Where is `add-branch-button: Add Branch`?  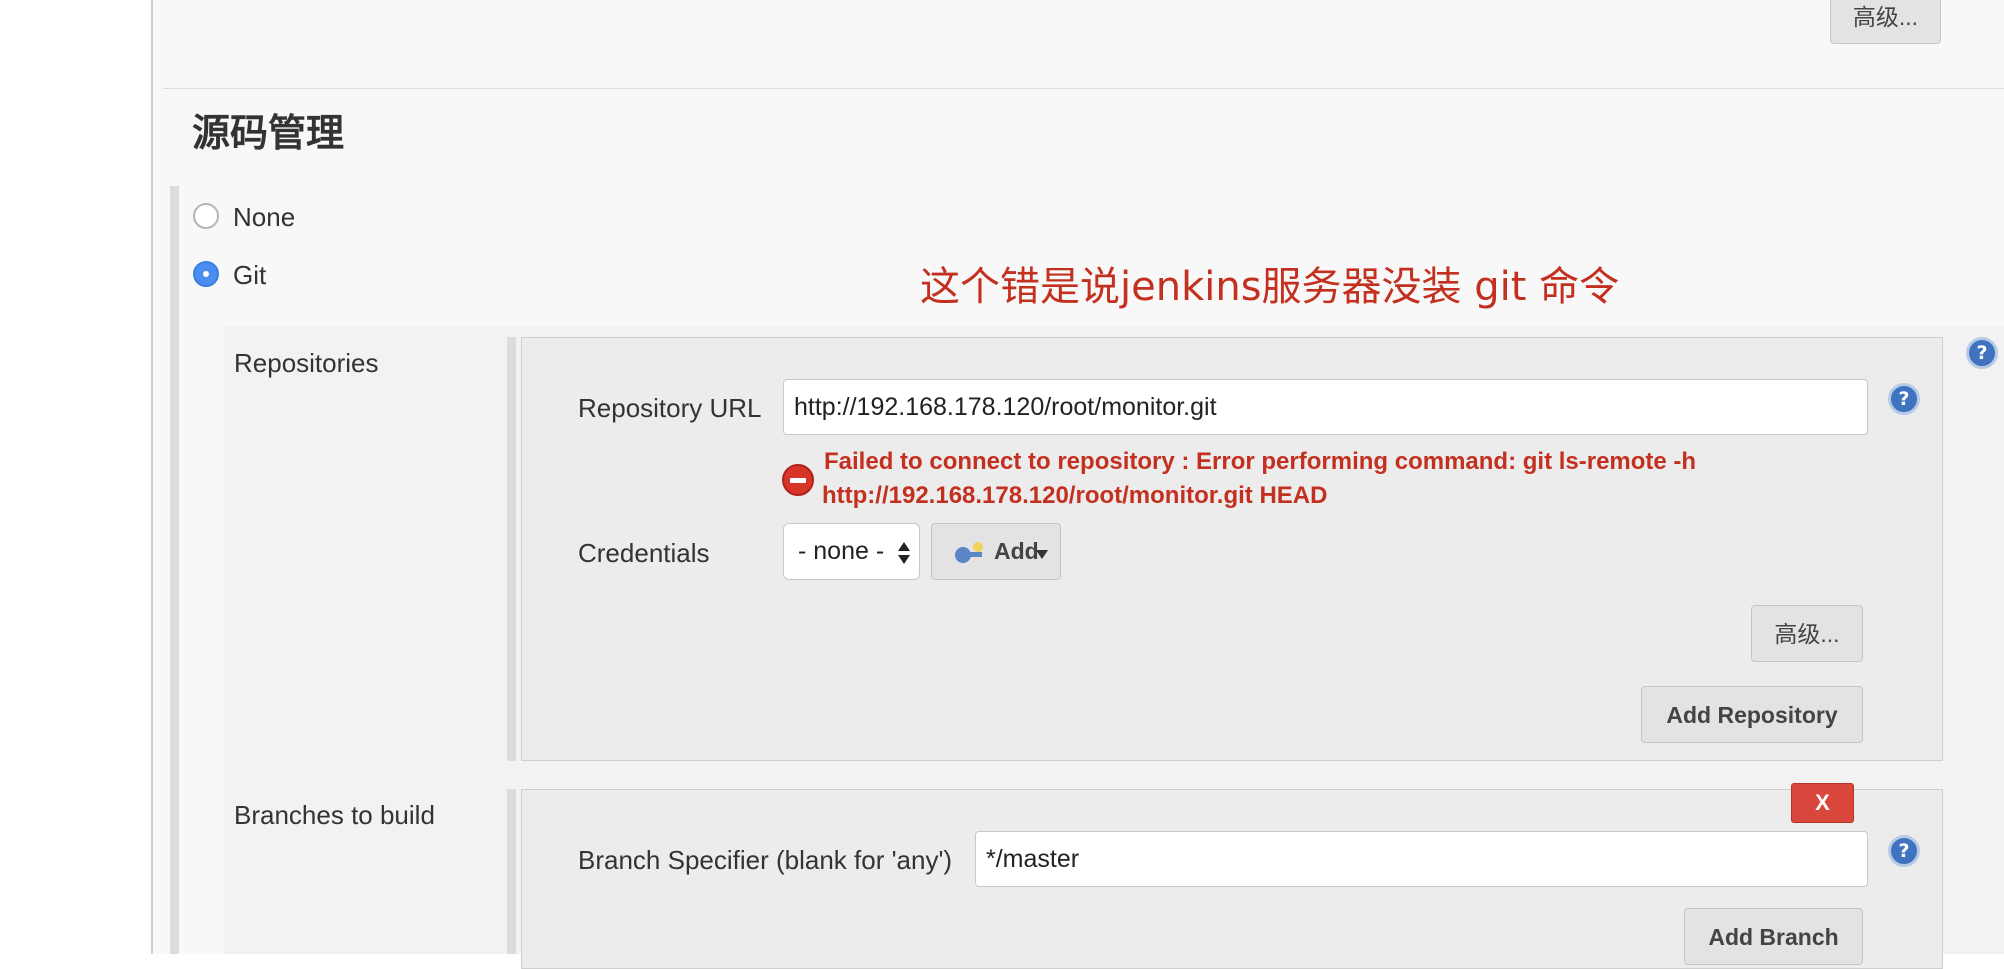 add-branch-button: Add Branch is located at coordinates (1773, 936).